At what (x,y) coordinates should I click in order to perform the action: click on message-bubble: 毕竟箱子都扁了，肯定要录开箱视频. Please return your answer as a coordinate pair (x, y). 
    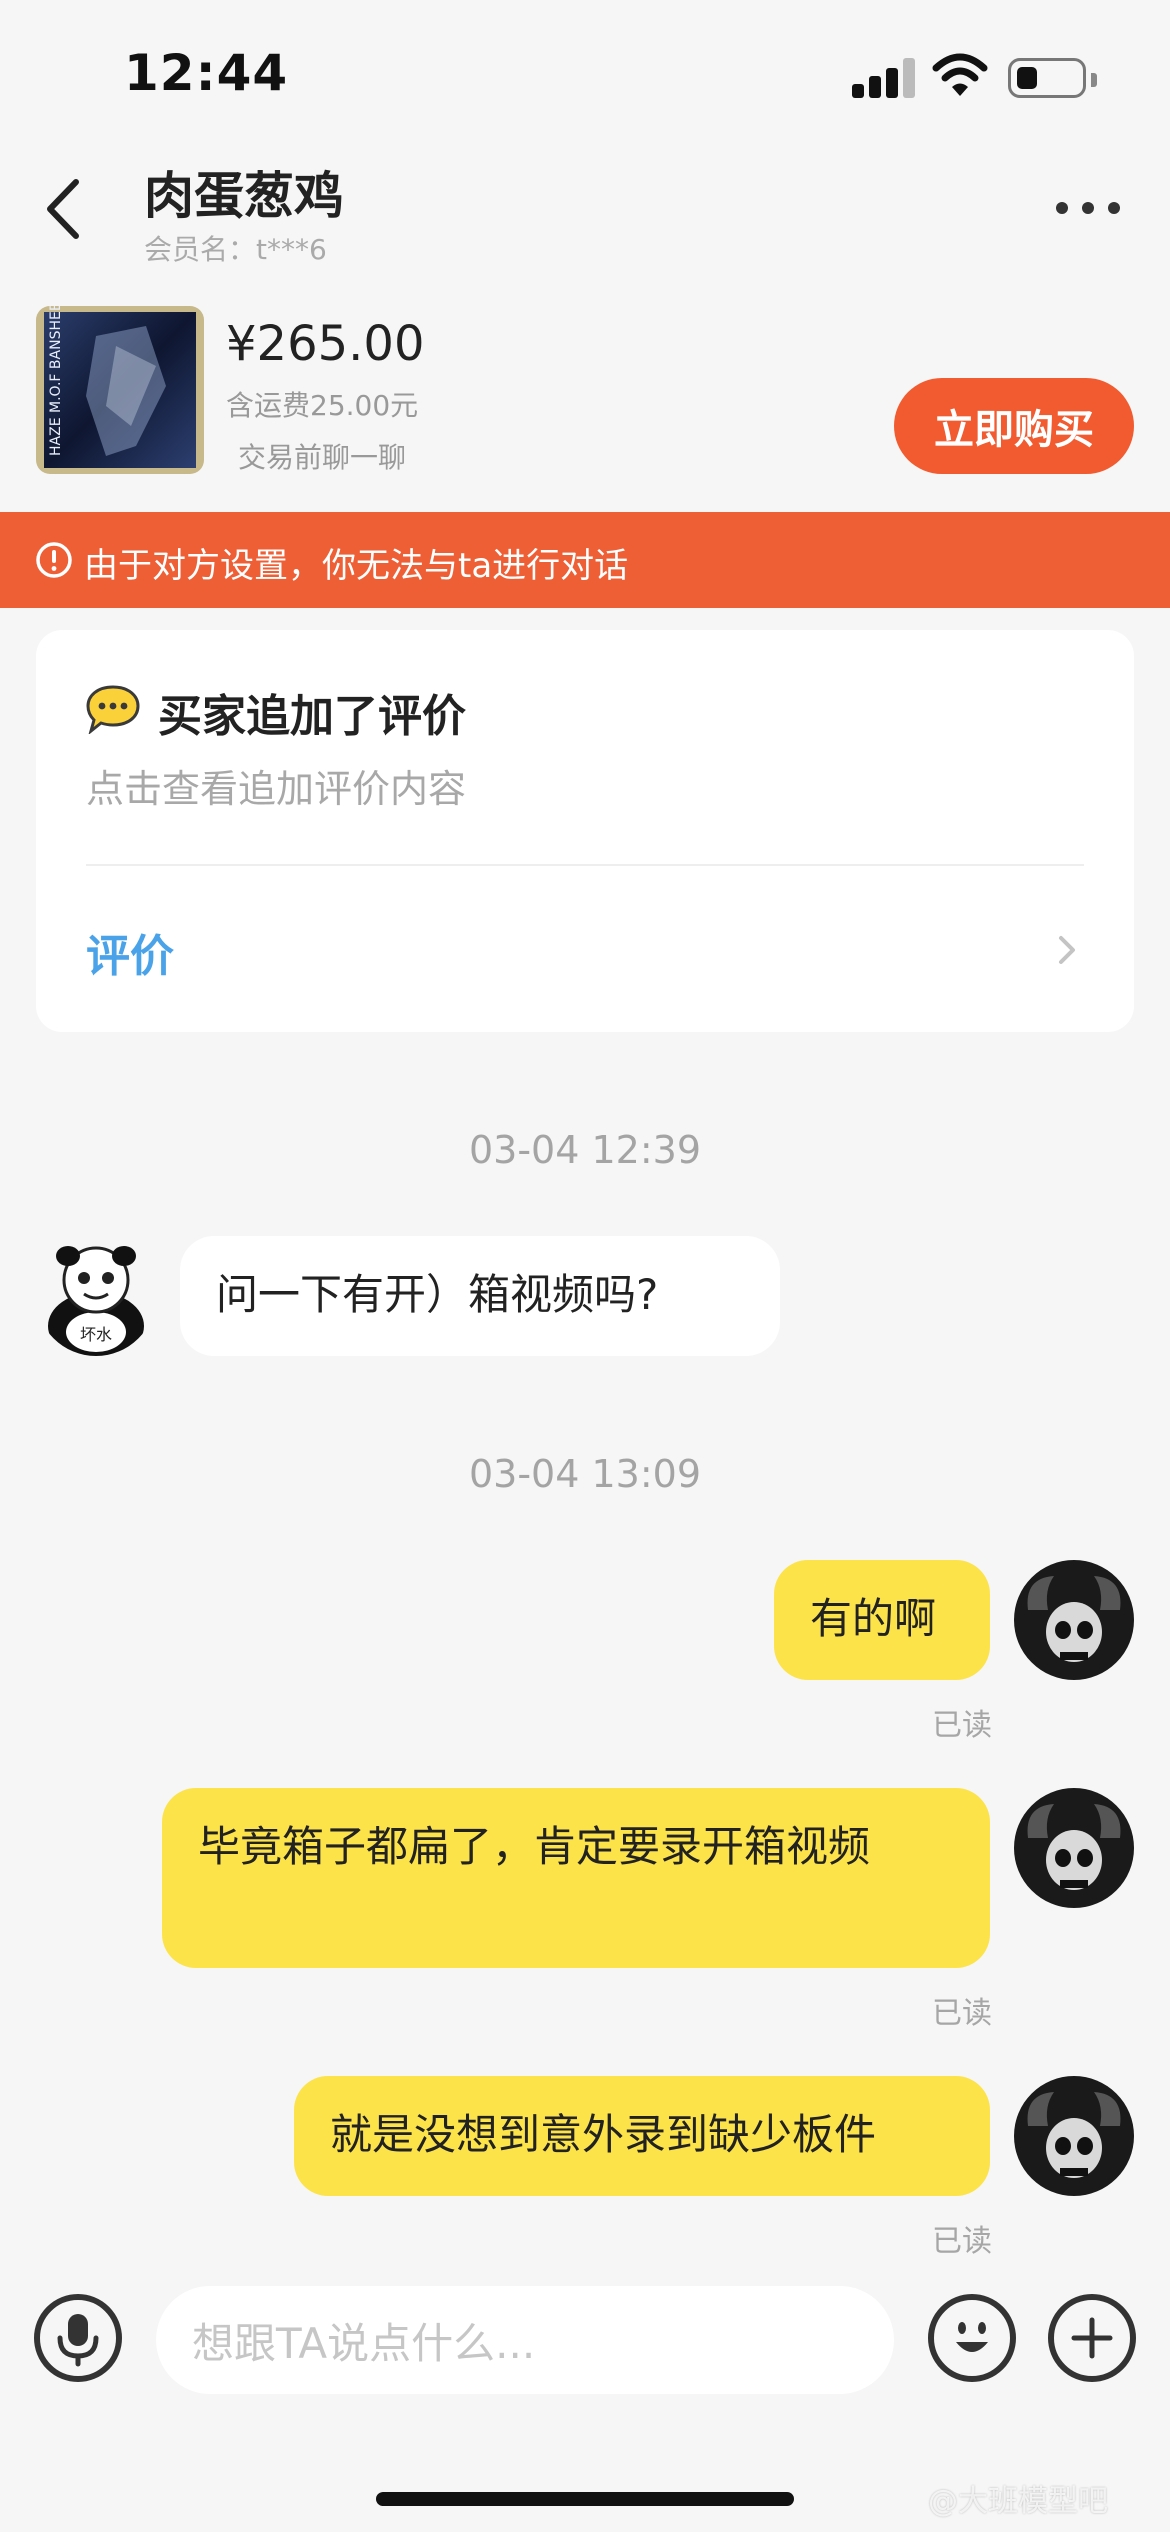
    Looking at the image, I should click on (576, 1878).